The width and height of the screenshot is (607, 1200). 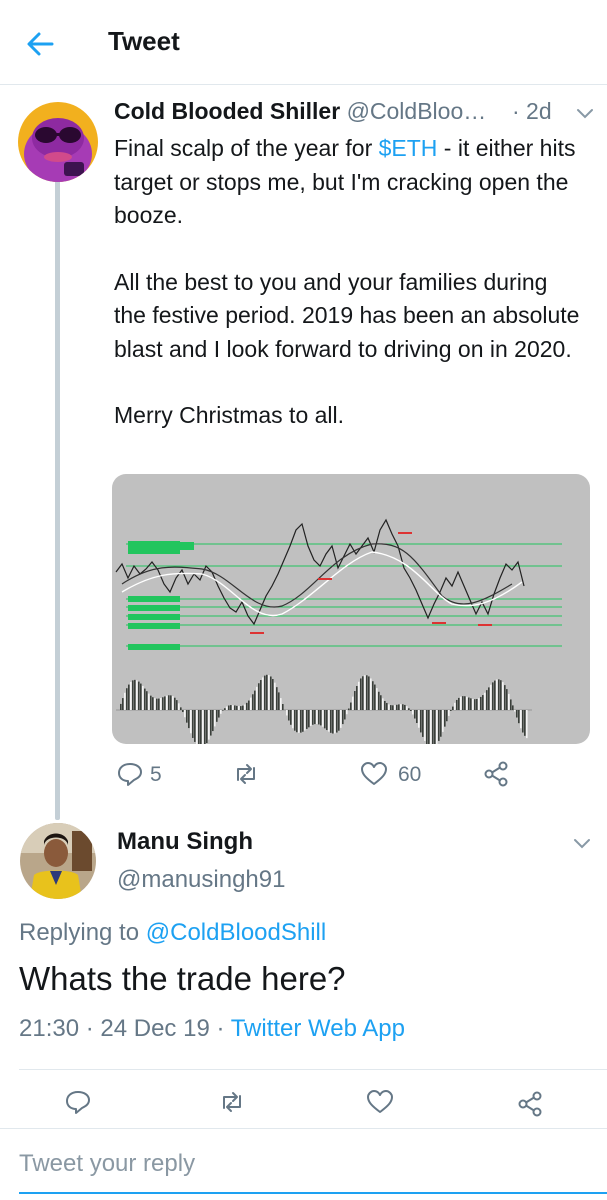 I want to click on price-chart-picture, so click(x=338, y=631).